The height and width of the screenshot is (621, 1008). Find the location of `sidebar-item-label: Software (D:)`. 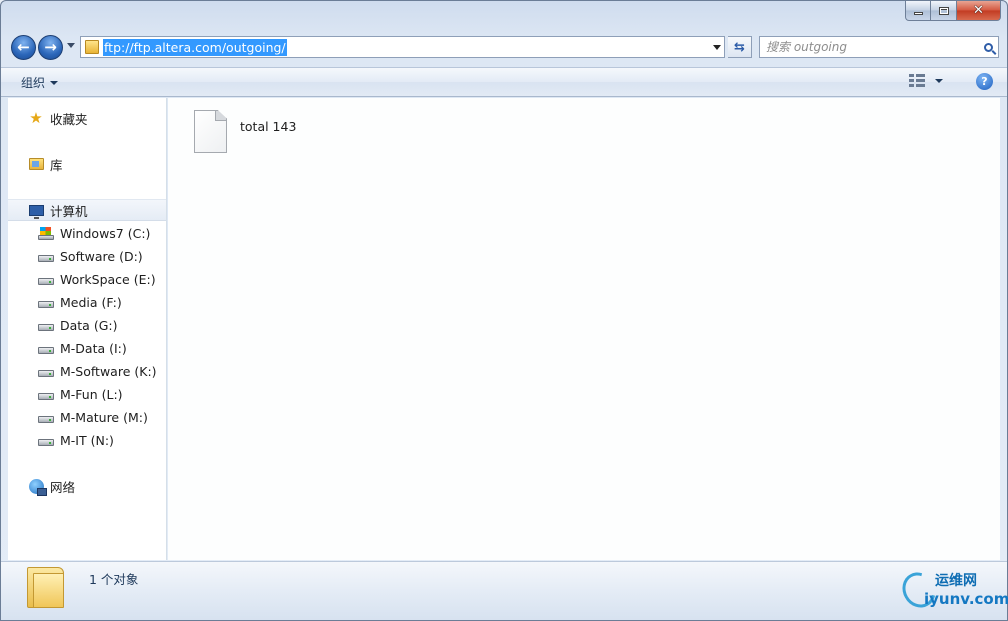

sidebar-item-label: Software (D:) is located at coordinates (101, 256).